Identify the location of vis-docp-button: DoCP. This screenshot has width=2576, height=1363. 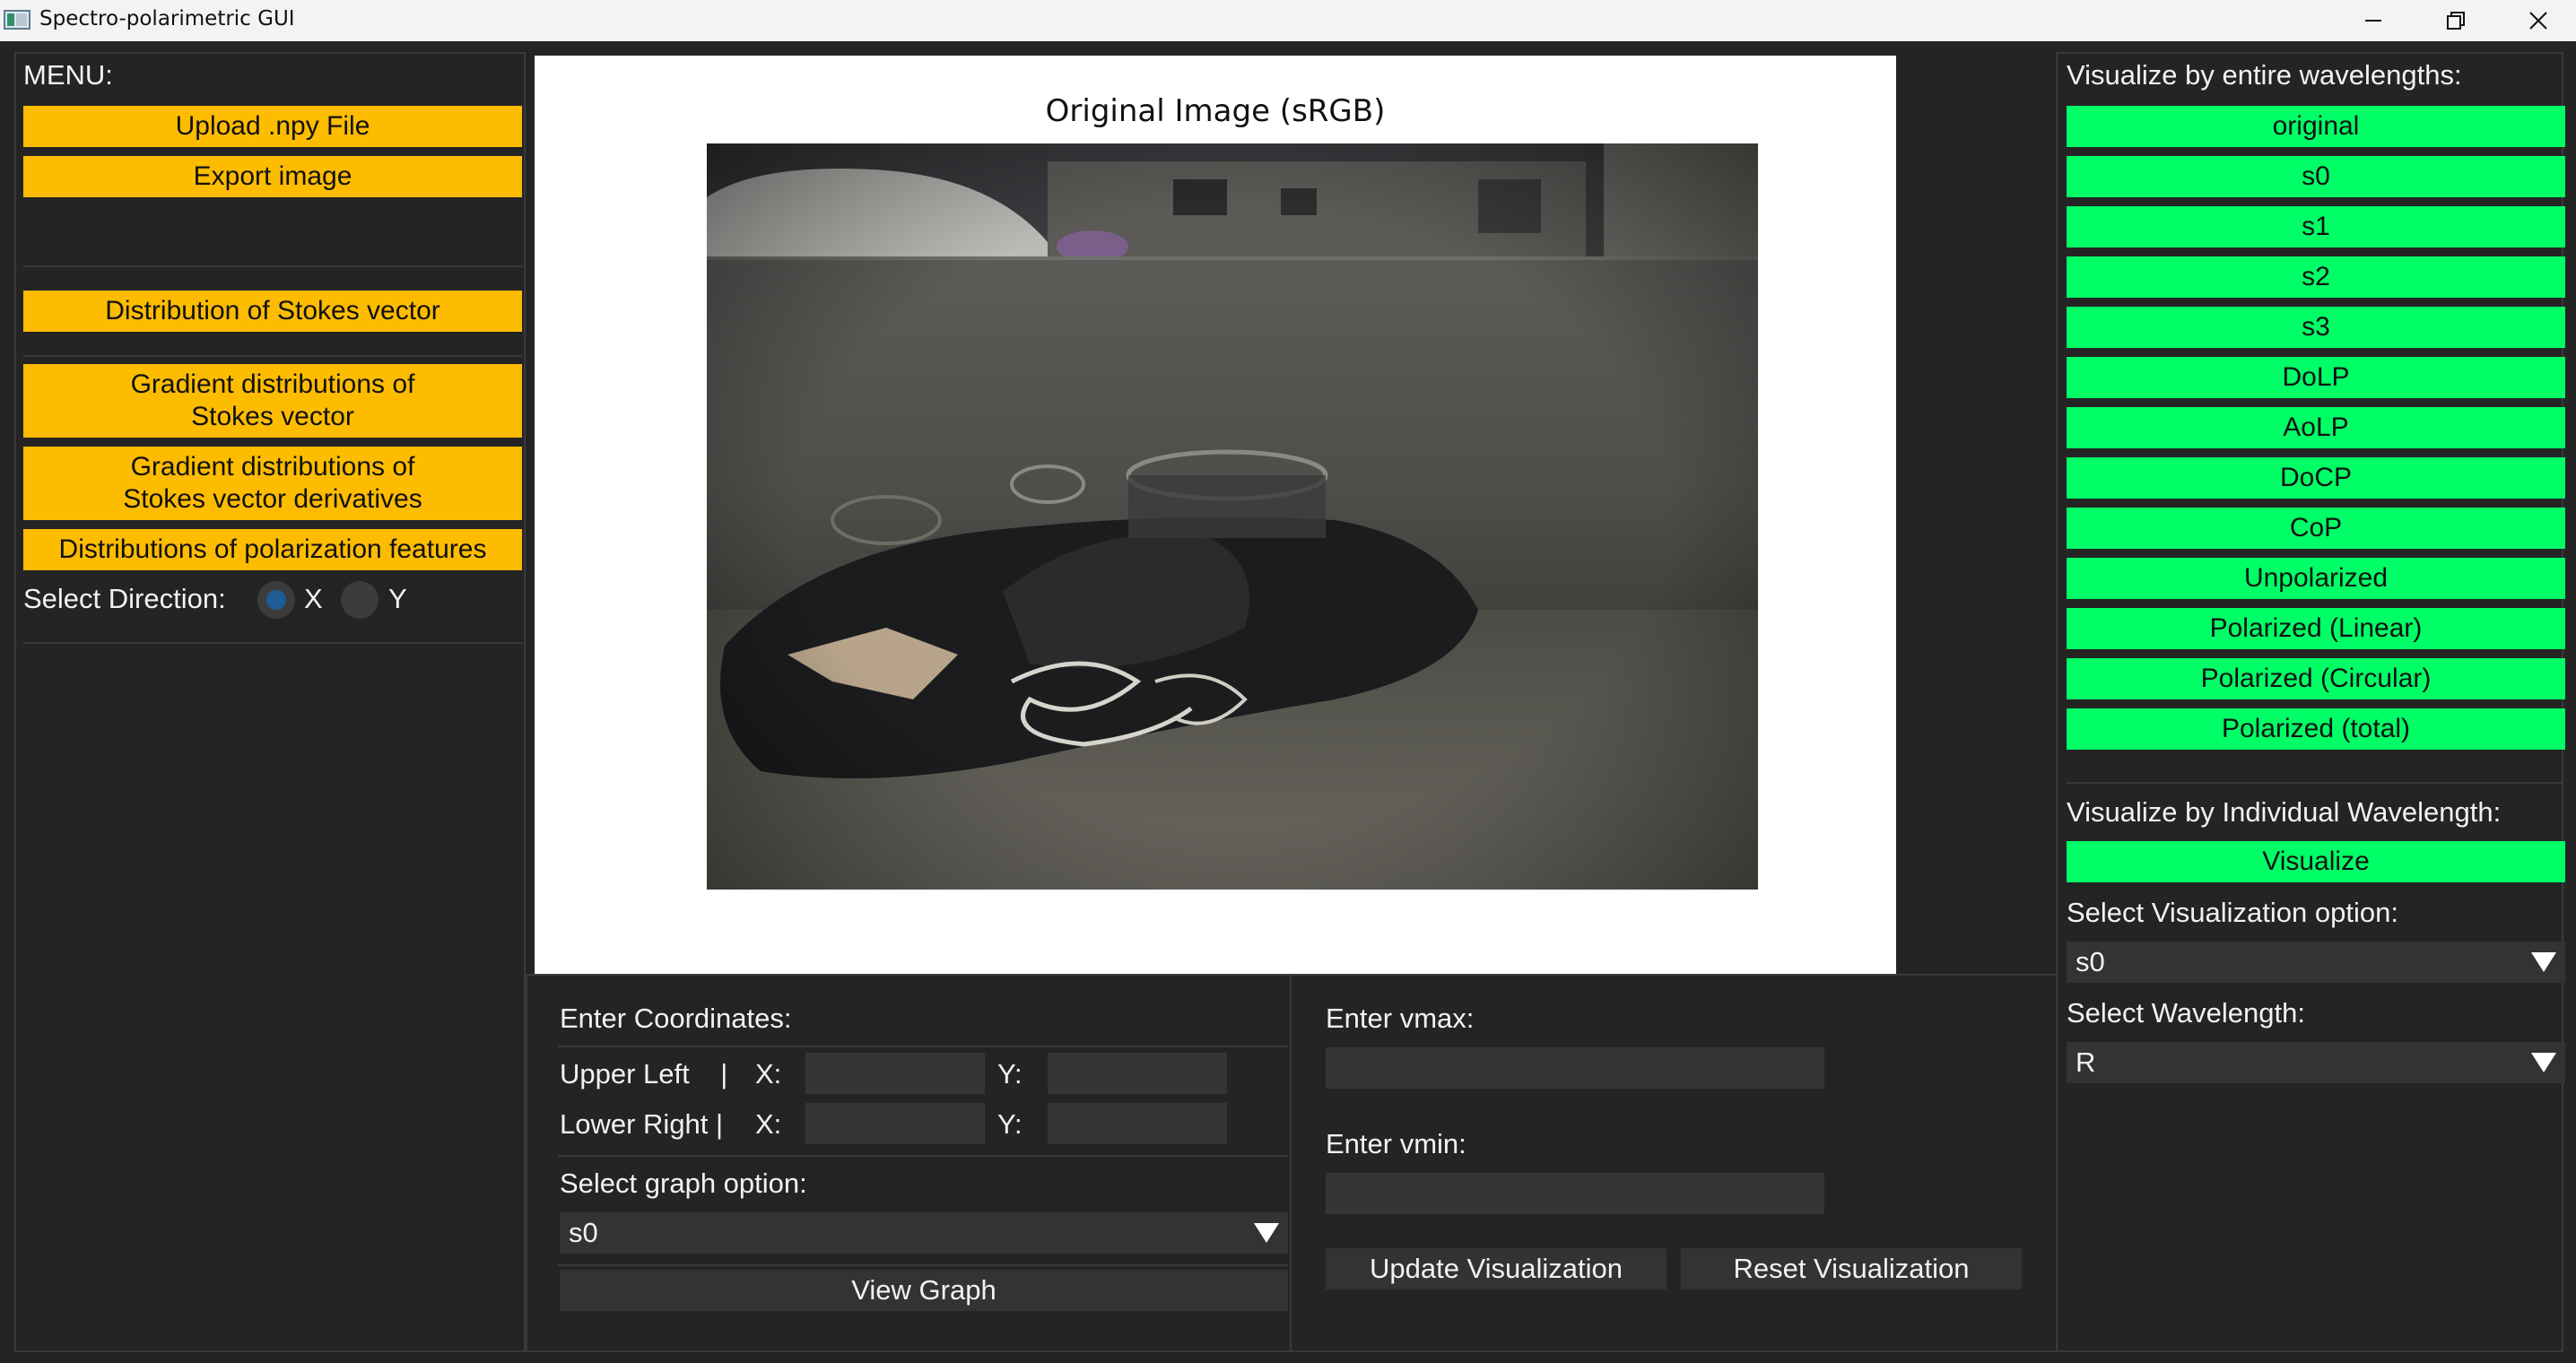
(2316, 478).